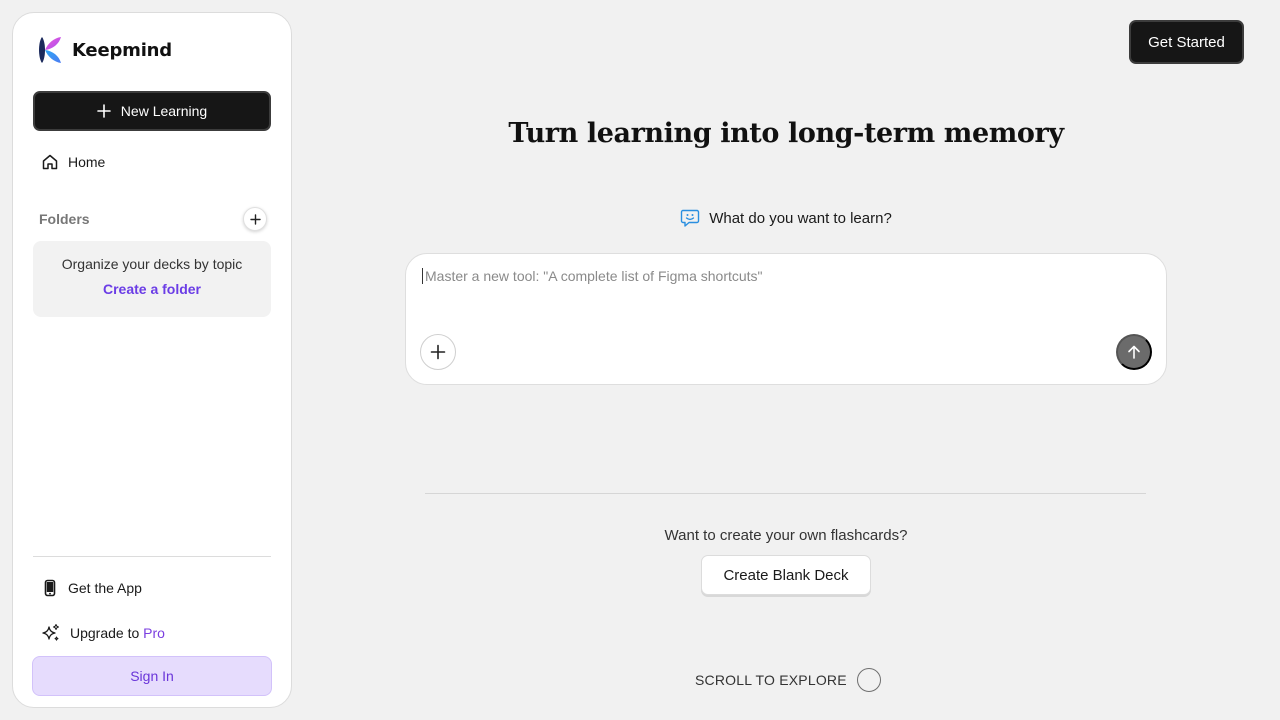  What do you see at coordinates (64, 219) in the screenshot?
I see `folders-heading: Folders` at bounding box center [64, 219].